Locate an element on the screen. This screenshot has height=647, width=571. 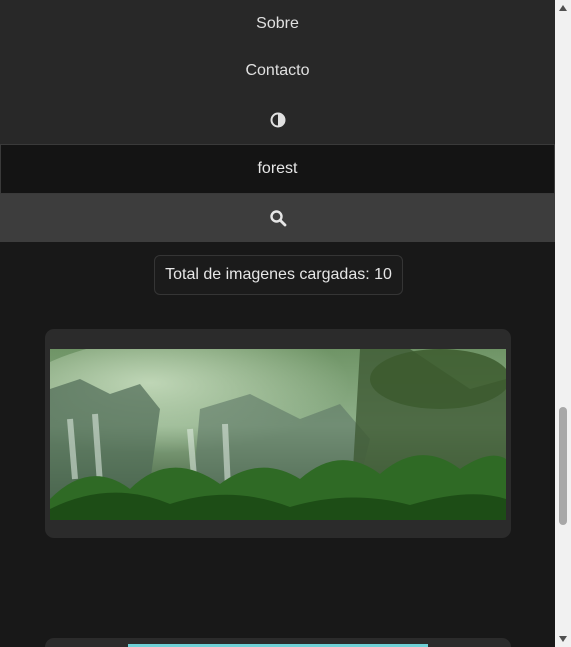
nav-link-contacto: Contacto is located at coordinates (277, 71).